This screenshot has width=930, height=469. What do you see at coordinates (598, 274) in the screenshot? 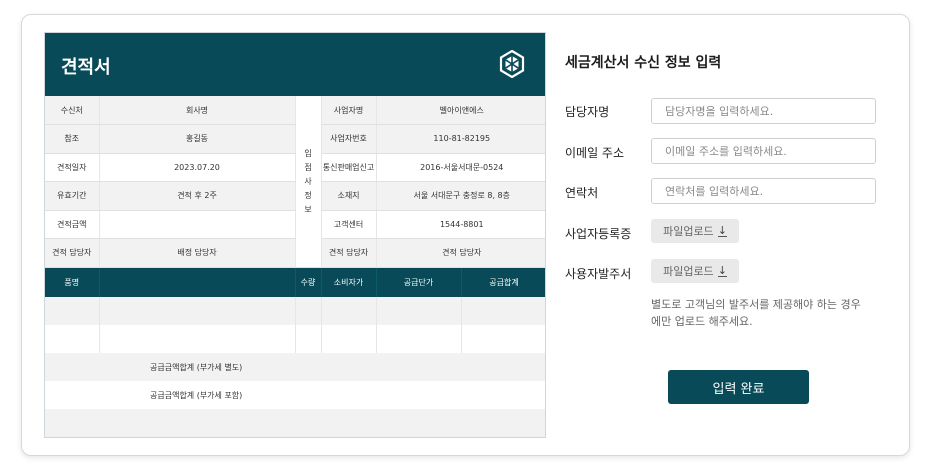
I see `order-form-label: 사용자발주서` at bounding box center [598, 274].